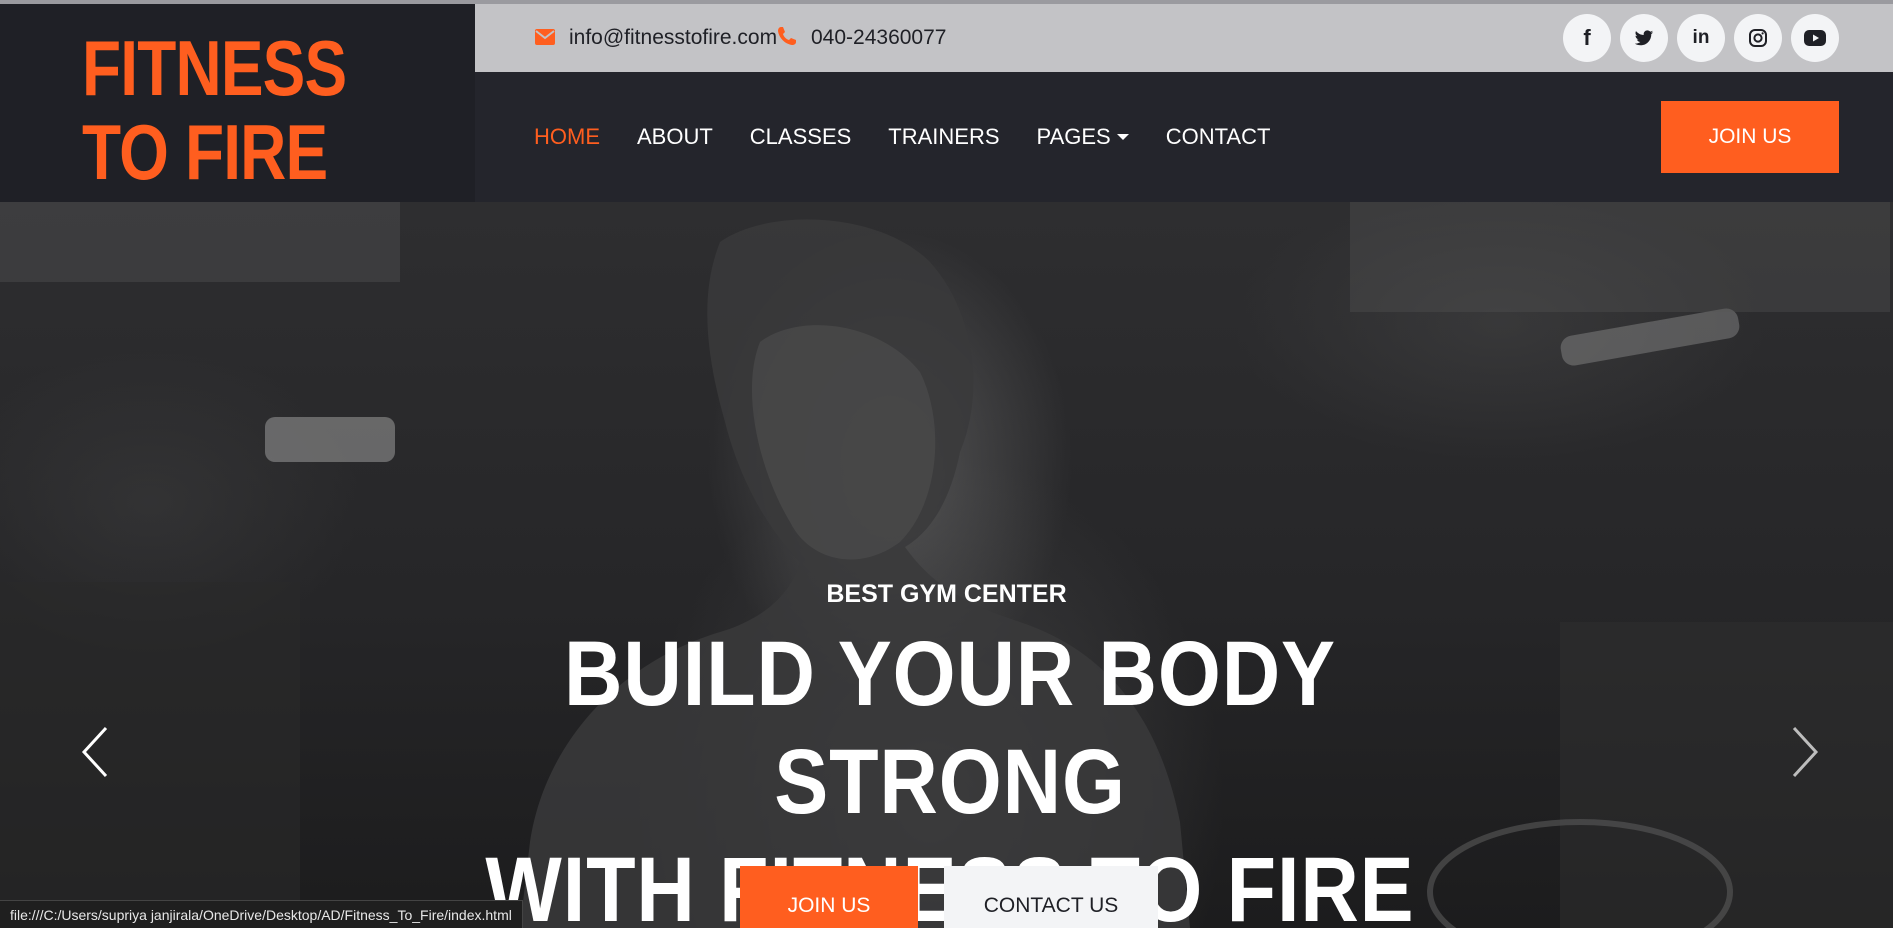 This screenshot has width=1893, height=928. I want to click on nav-about: ABOUT, so click(675, 137).